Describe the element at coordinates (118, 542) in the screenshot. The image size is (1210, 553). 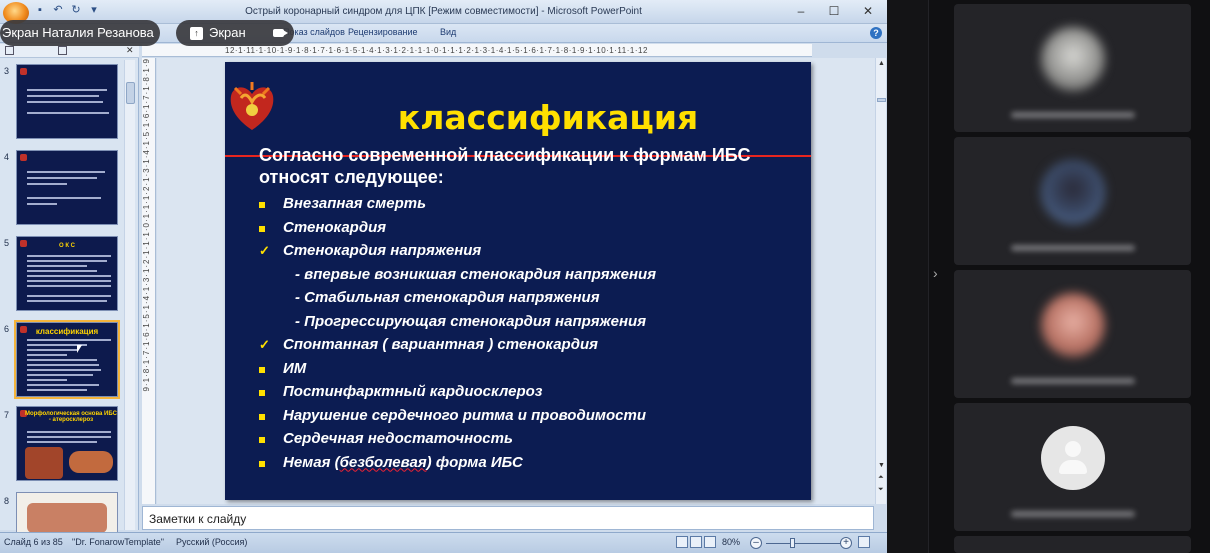
I see `template-name: "Dr. FonarowTemplate"` at that location.